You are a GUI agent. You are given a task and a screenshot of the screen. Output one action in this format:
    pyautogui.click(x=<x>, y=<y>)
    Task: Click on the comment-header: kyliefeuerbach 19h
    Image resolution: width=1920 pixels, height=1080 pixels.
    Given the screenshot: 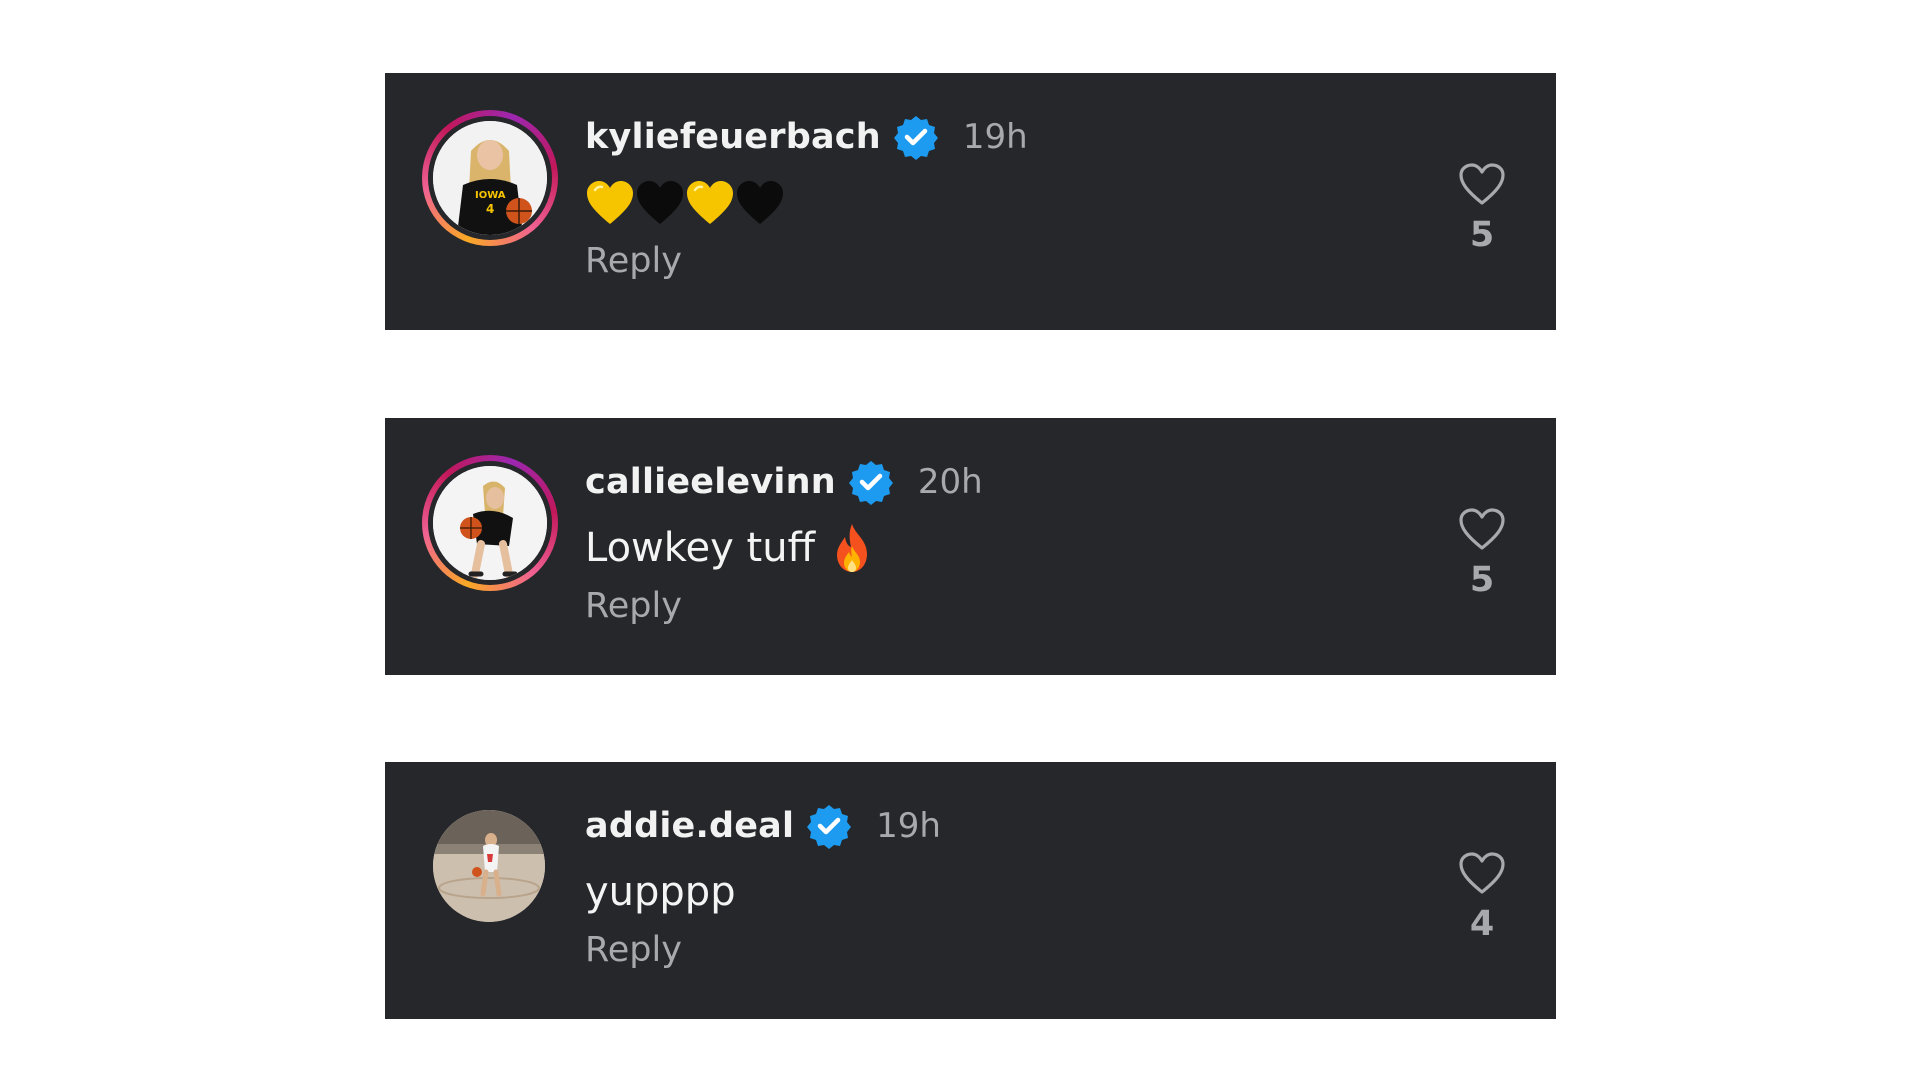 What is the action you would take?
    pyautogui.click(x=806, y=137)
    